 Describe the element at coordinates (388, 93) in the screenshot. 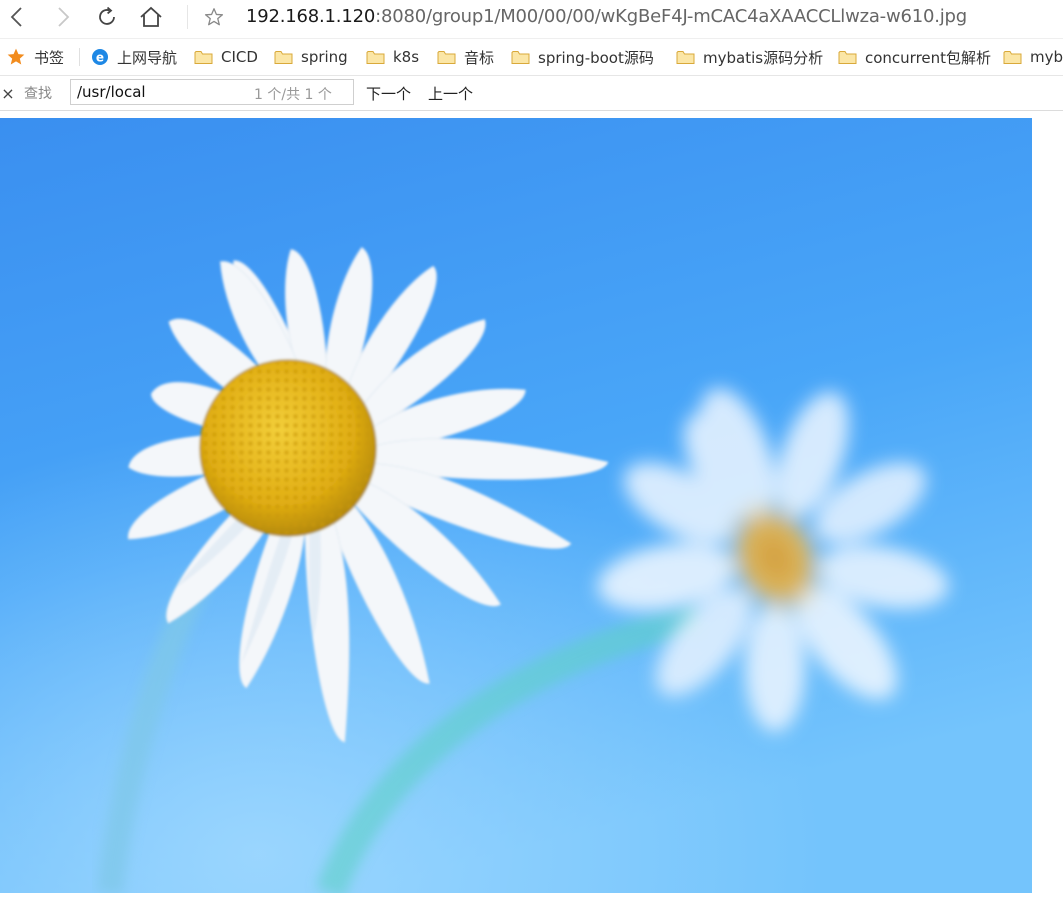

I see `find-next-button: 下一个` at that location.